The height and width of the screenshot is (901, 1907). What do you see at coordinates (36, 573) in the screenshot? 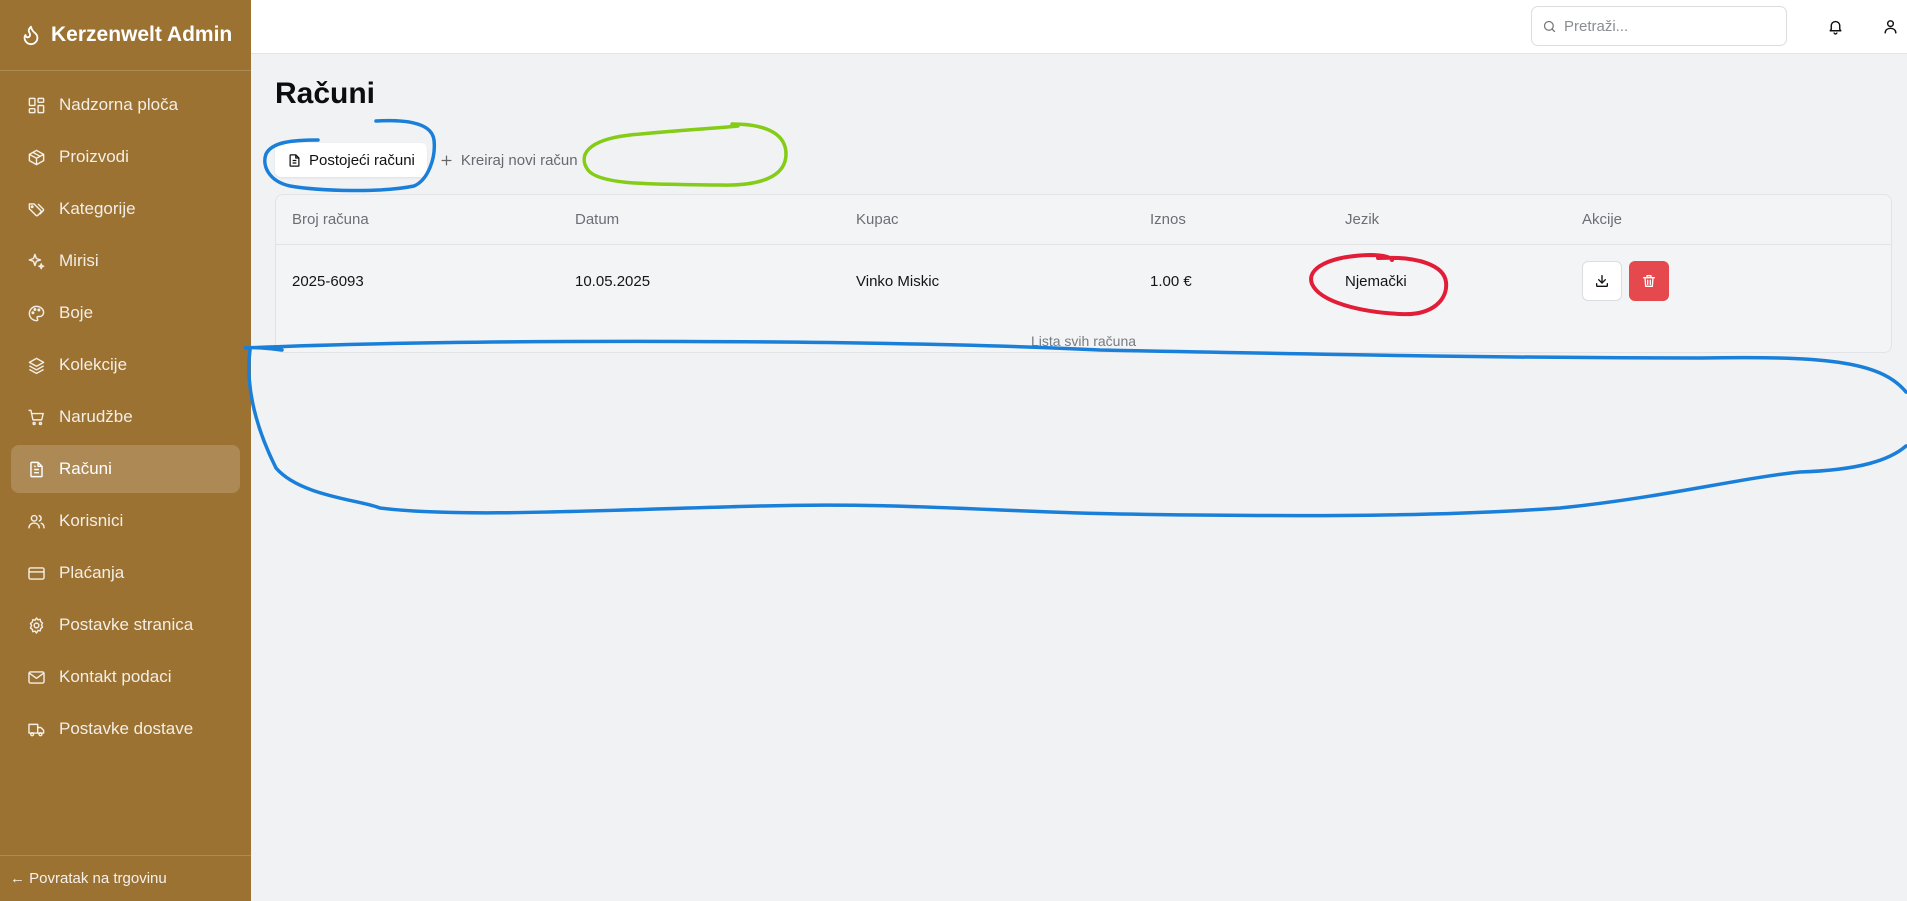
I see `credit-card-icon` at bounding box center [36, 573].